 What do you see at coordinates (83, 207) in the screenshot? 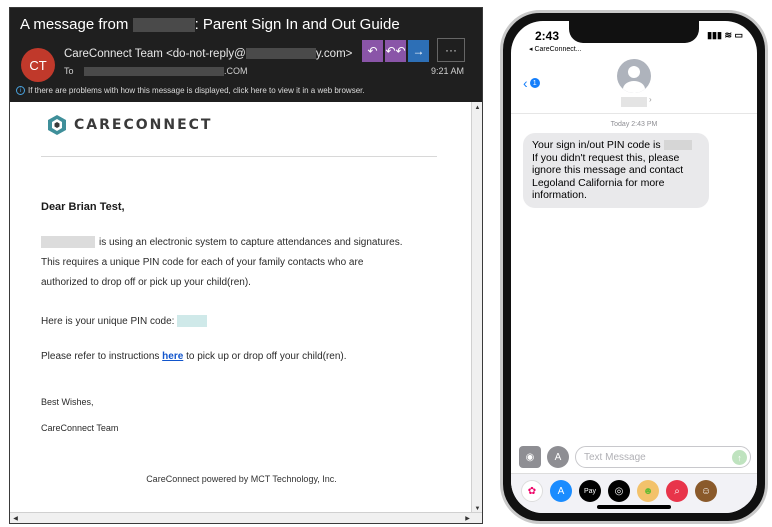
I see `greeting: Dear Brian Test,` at bounding box center [83, 207].